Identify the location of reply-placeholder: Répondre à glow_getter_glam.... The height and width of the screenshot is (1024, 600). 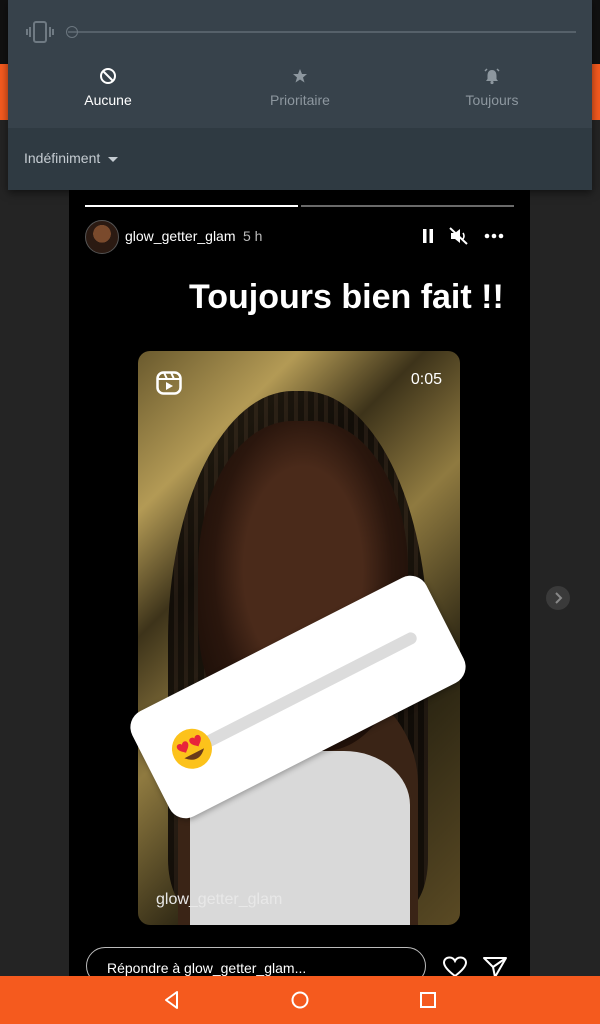
(207, 968).